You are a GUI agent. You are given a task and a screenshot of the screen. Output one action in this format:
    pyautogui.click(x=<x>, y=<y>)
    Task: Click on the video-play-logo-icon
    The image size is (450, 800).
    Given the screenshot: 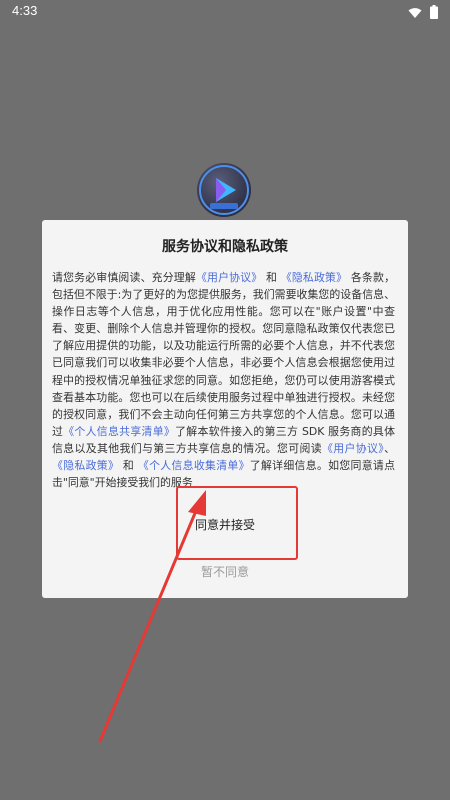 What is the action you would take?
    pyautogui.click(x=224, y=190)
    